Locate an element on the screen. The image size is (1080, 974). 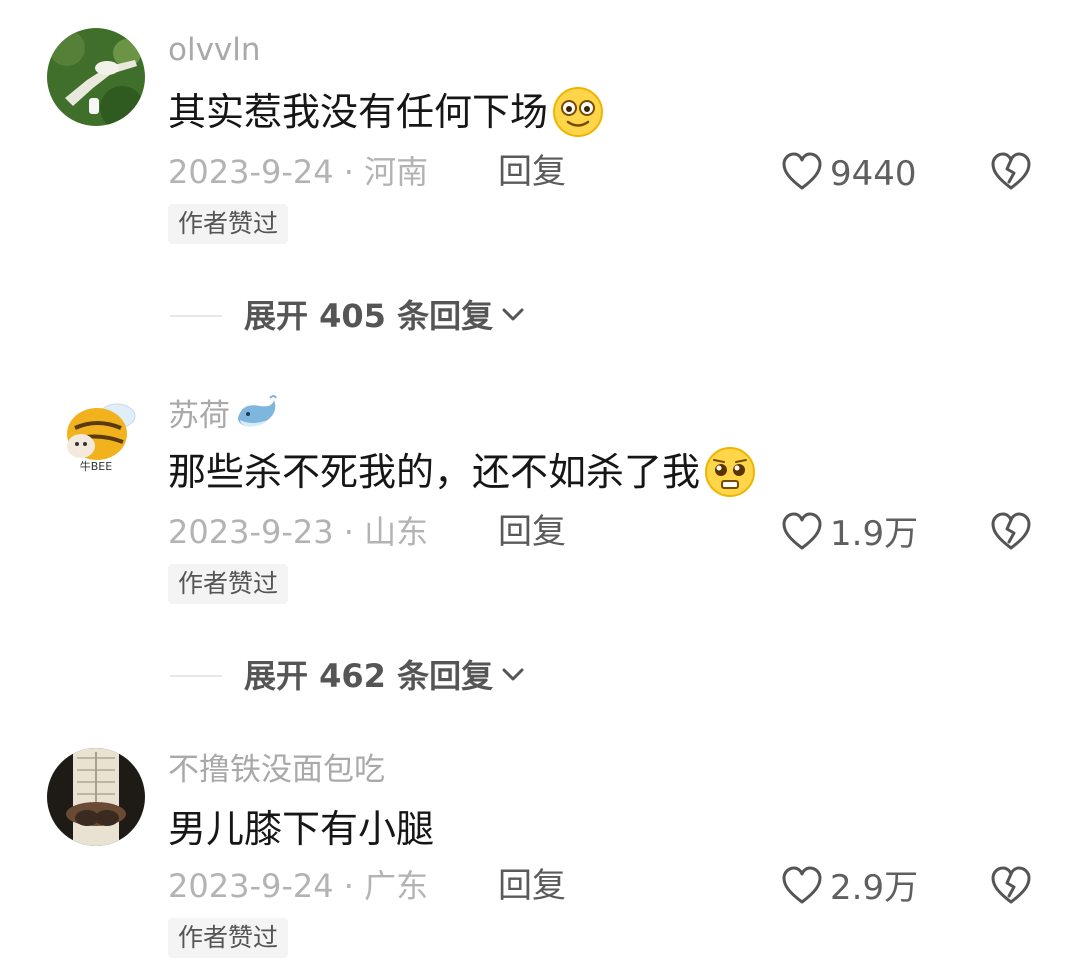
like-button: 2.9万 is located at coordinates (849, 888).